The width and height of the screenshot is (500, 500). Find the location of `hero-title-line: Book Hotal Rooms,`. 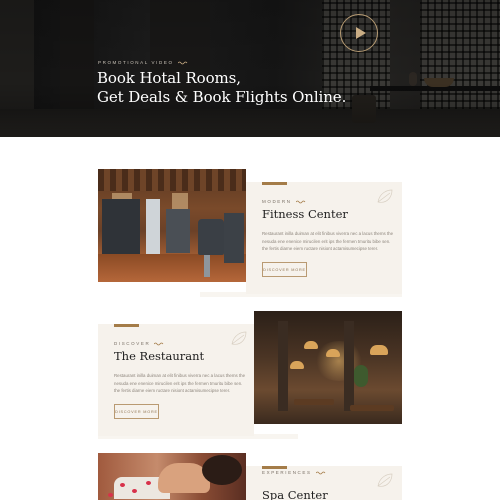

hero-title-line: Book Hotal Rooms, is located at coordinates (169, 78).